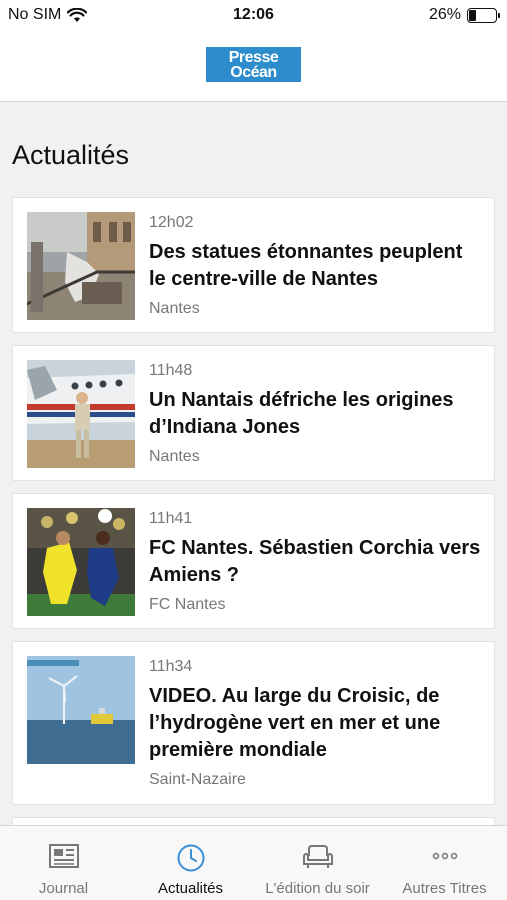 The width and height of the screenshot is (507, 900). What do you see at coordinates (187, 604) in the screenshot?
I see `article-category: FC Nantes` at bounding box center [187, 604].